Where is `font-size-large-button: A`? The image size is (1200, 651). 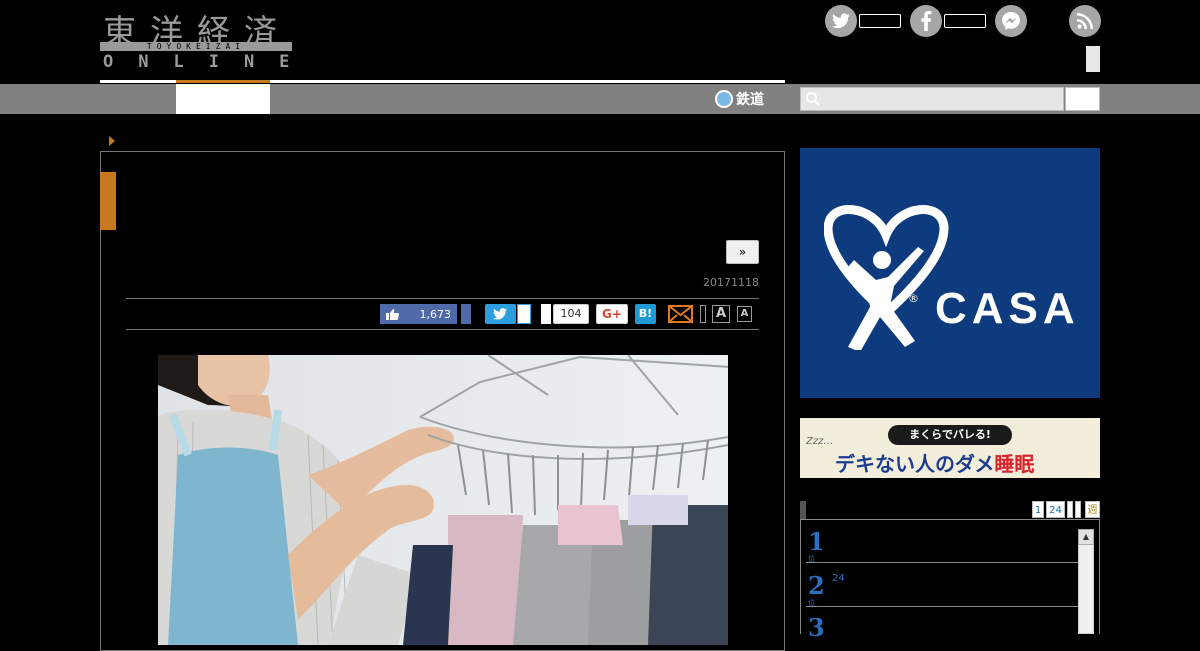
font-size-large-button: A is located at coordinates (721, 314).